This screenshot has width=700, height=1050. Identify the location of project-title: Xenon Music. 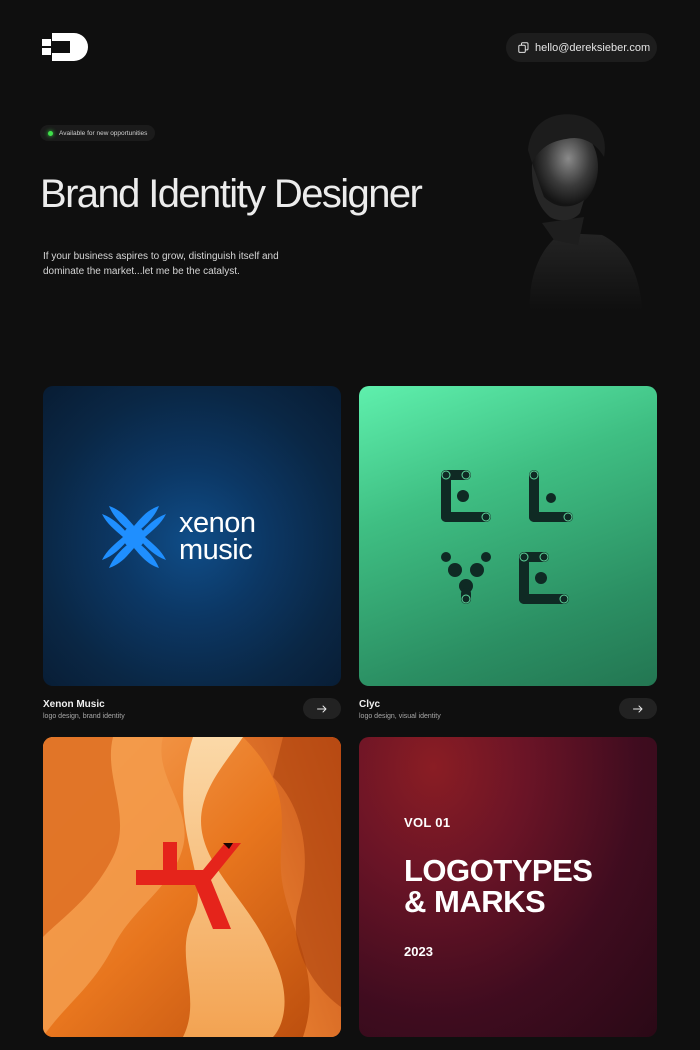
(74, 704).